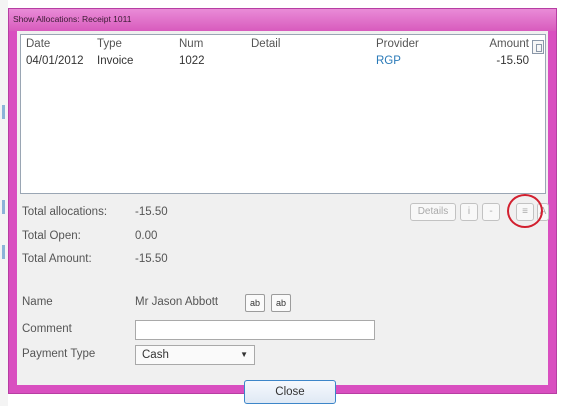  I want to click on total-open-label: Total Open:, so click(51, 236).